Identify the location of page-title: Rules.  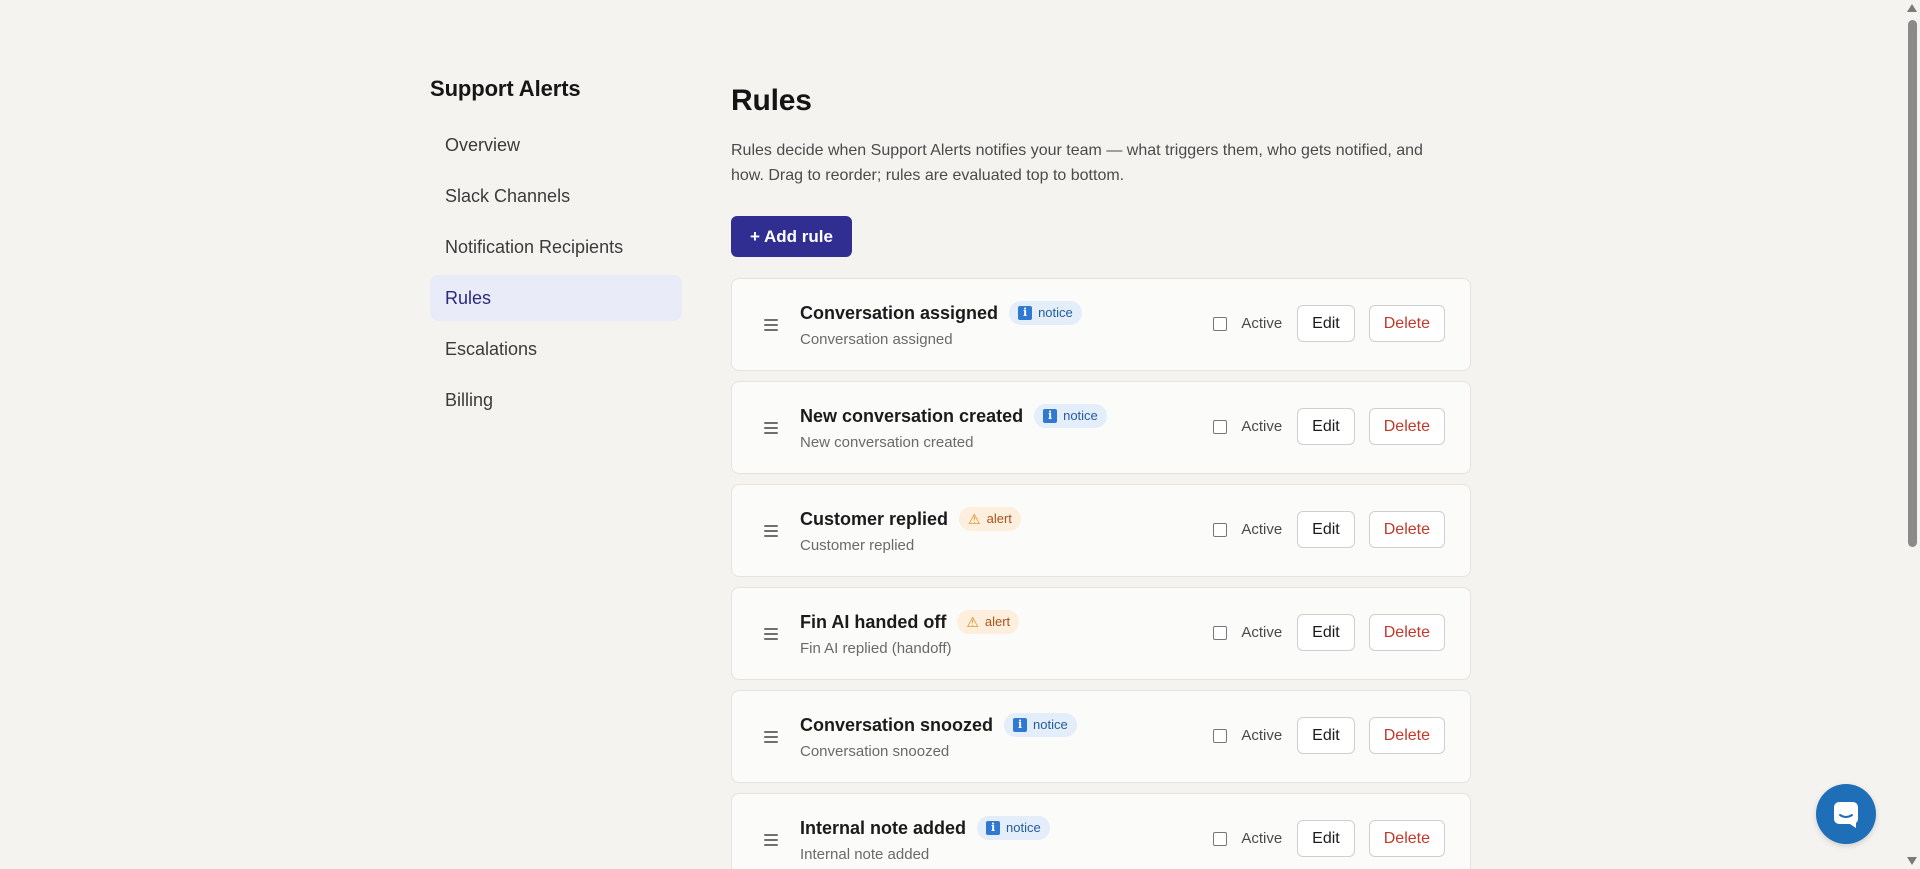
(771, 100).